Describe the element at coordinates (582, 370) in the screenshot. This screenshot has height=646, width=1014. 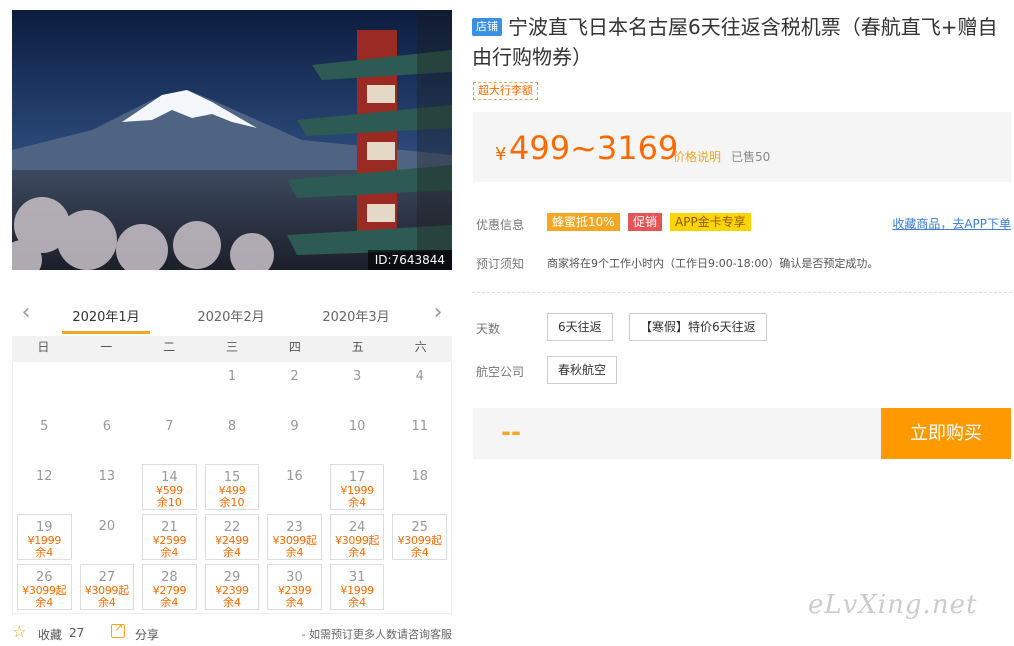
I see `option-airline-spring: 春秋航空` at that location.